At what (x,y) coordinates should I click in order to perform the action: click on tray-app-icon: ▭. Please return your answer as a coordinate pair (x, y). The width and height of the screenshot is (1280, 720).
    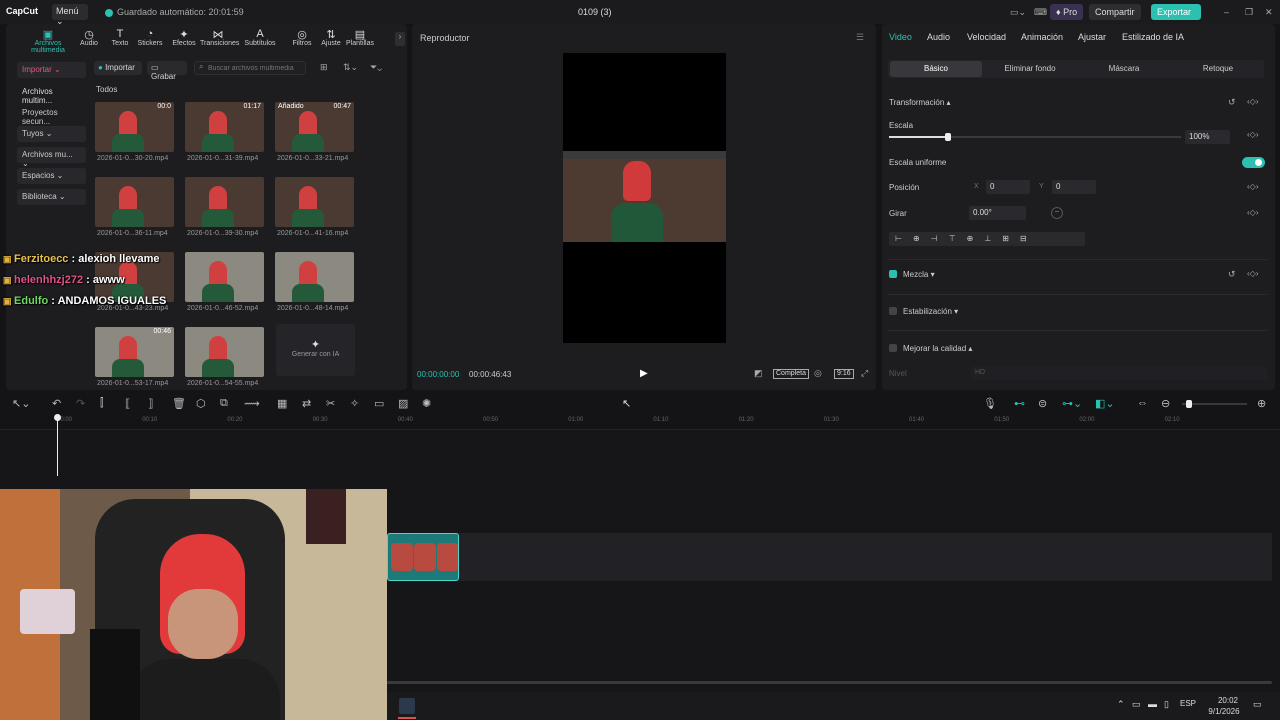
    Looking at the image, I should click on (1136, 704).